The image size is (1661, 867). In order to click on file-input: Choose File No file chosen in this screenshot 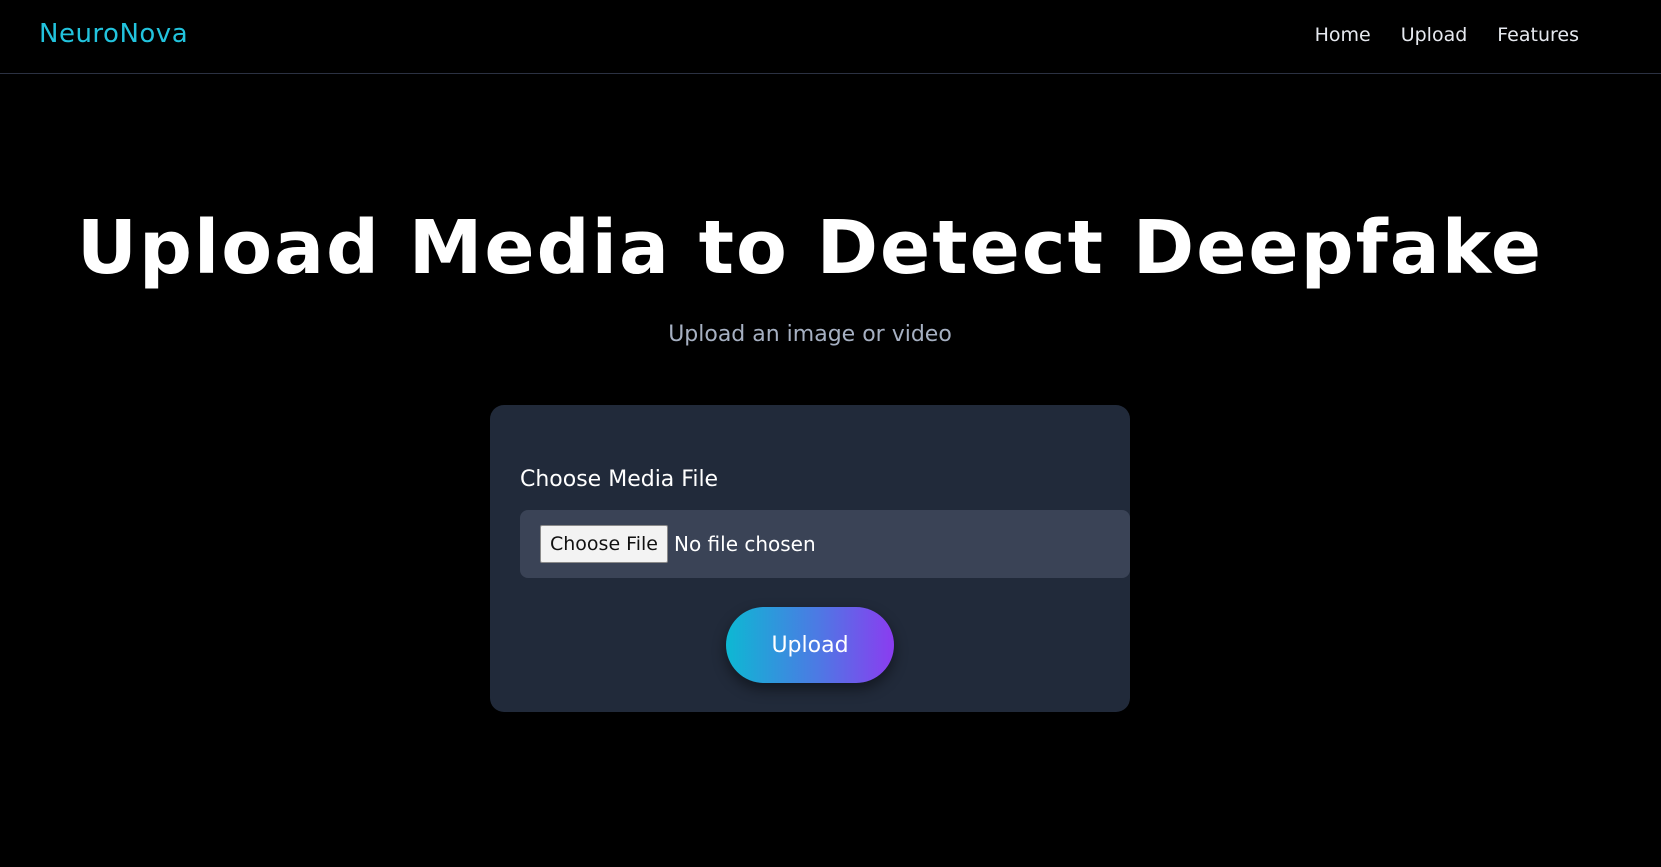, I will do `click(825, 544)`.